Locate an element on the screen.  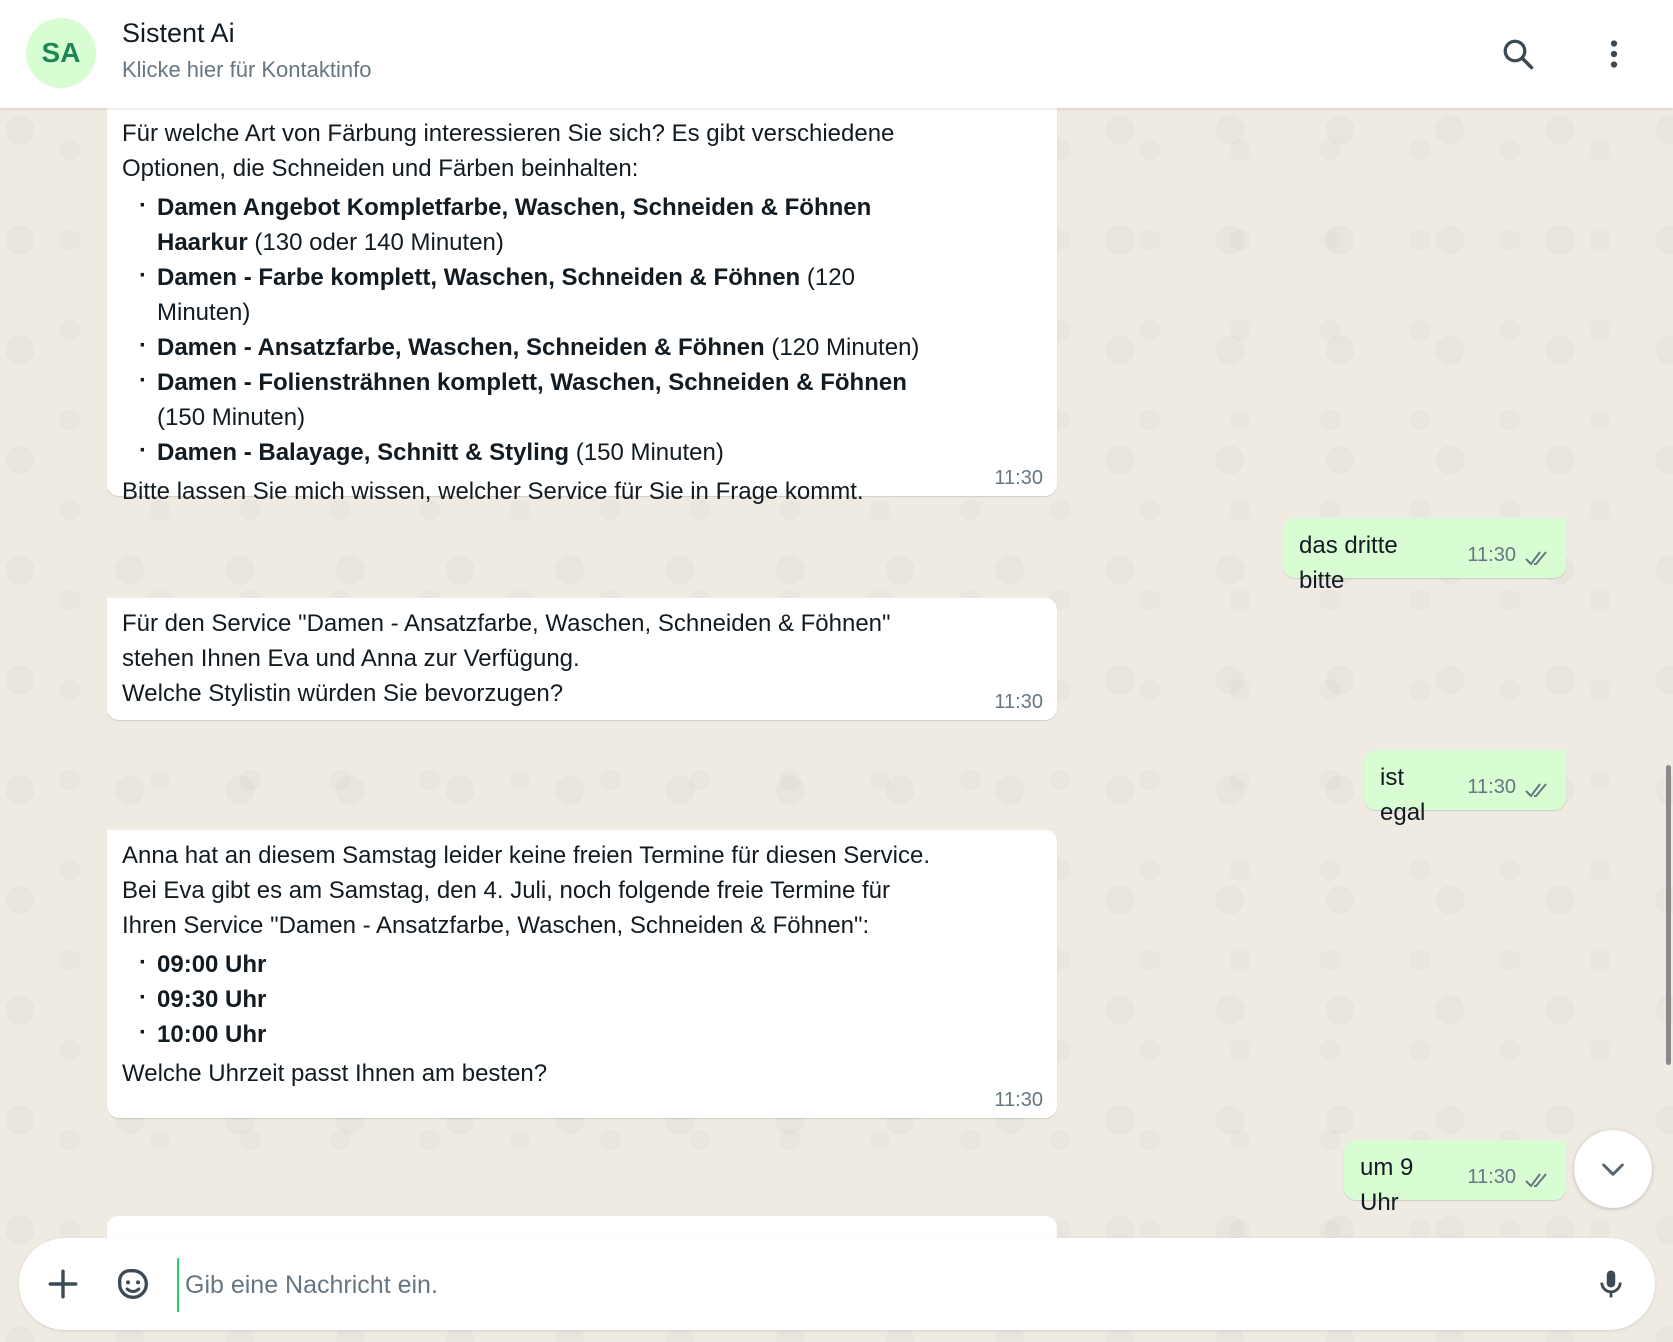
service-duration: (120 Minuten) is located at coordinates (842, 347).